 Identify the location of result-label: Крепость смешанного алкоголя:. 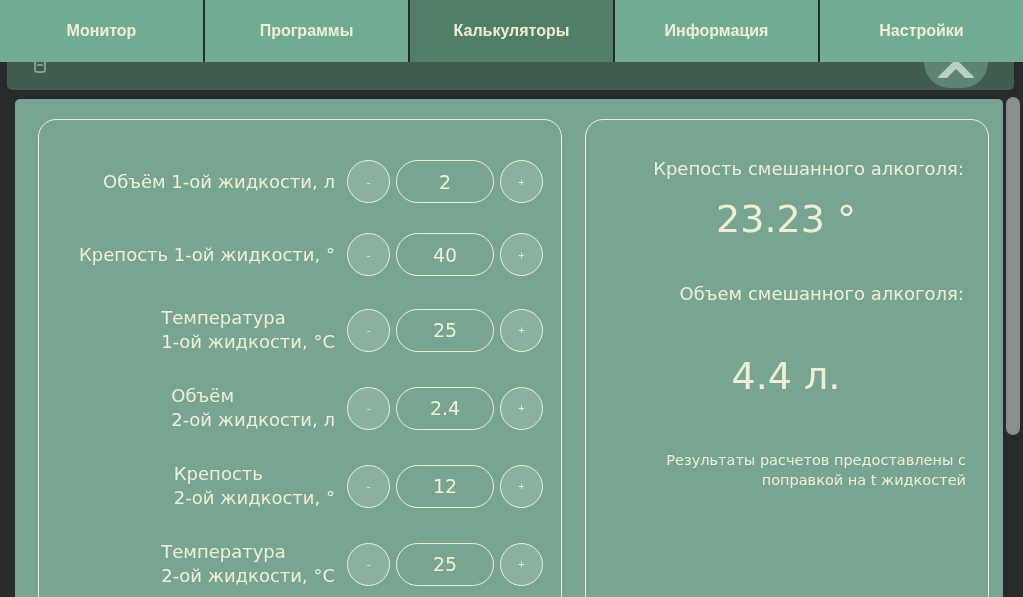
(808, 168).